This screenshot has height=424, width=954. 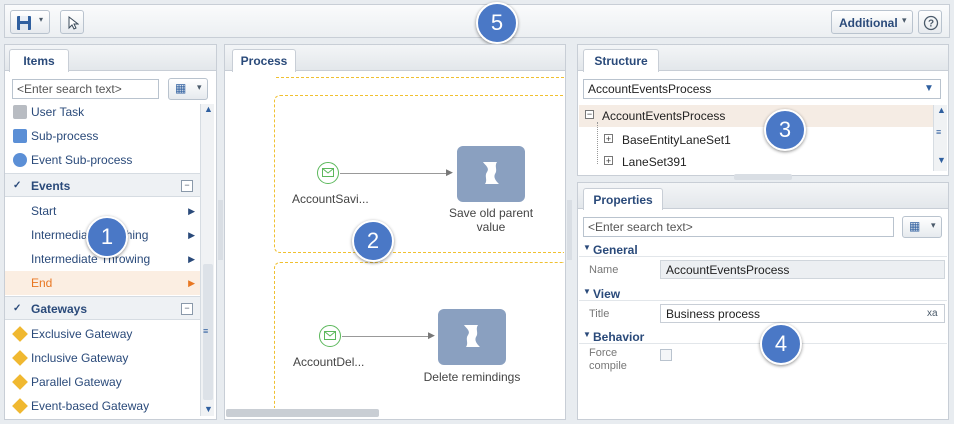 I want to click on task2-label: Delete remindings, so click(x=472, y=377).